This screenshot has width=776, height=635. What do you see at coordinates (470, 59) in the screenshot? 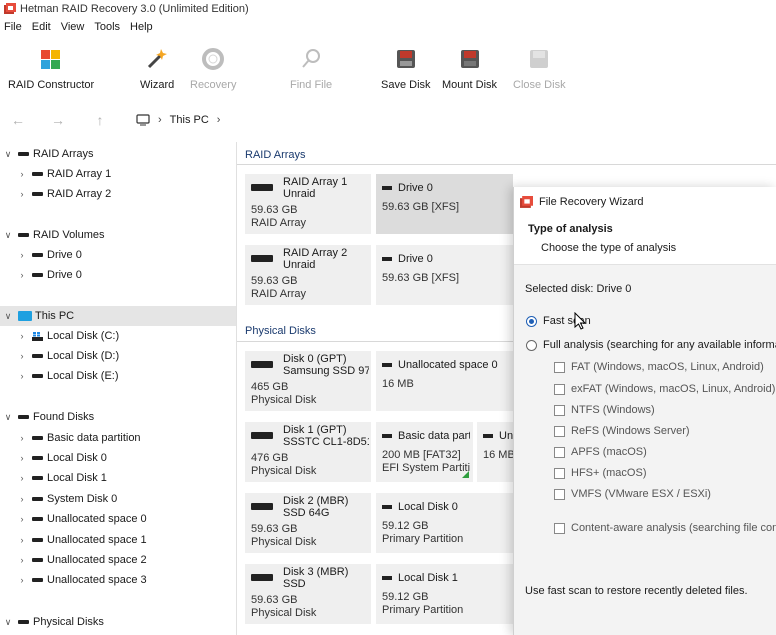
I see `mount-disk-icon` at bounding box center [470, 59].